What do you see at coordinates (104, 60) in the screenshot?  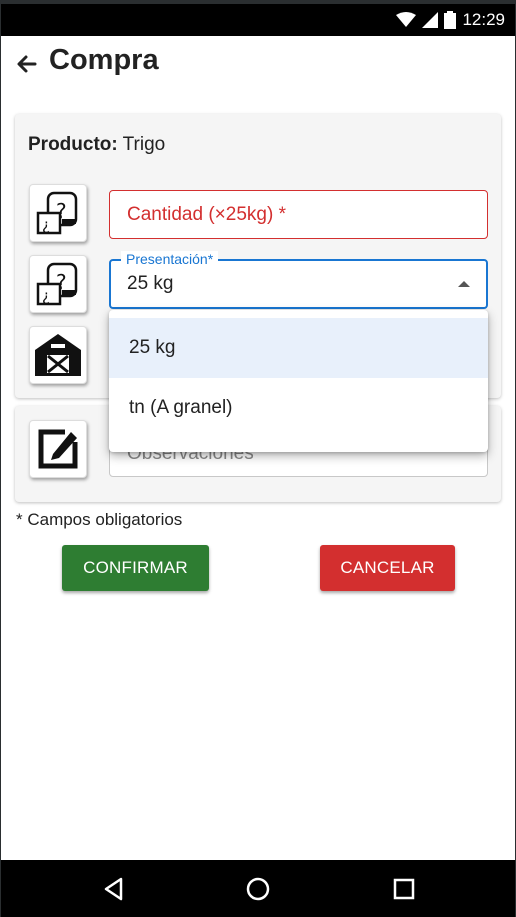 I see `page-title: Compra` at bounding box center [104, 60].